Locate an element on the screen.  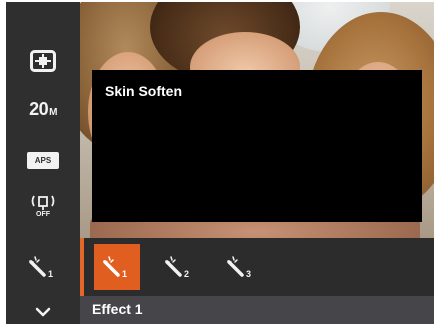
selected-effect-label: Effect 1 is located at coordinates (117, 309).